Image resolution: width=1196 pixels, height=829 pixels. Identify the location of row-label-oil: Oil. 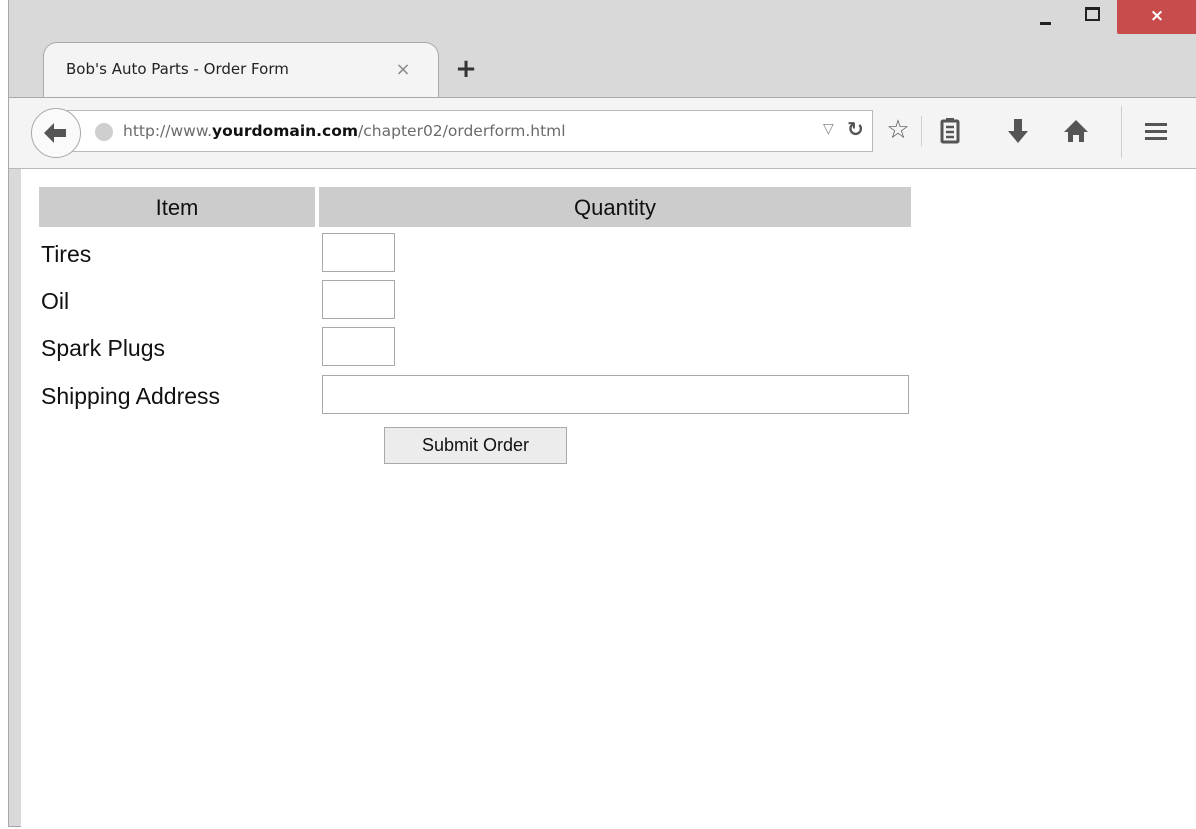
(55, 301).